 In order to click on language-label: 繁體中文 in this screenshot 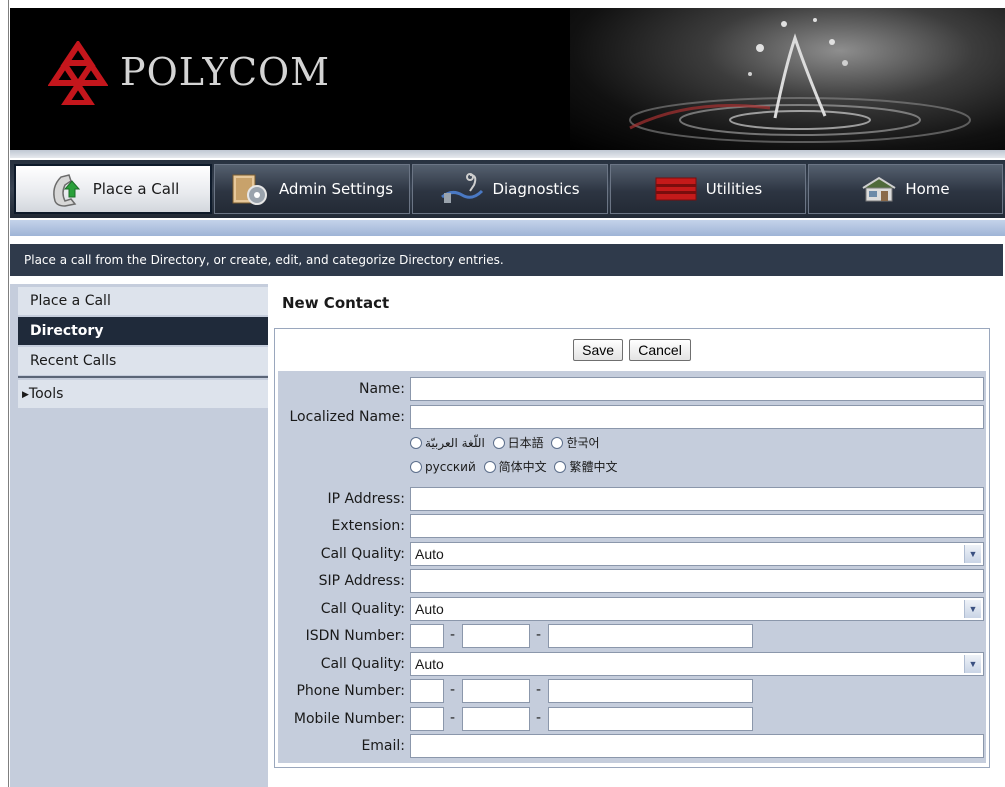, I will do `click(593, 467)`.